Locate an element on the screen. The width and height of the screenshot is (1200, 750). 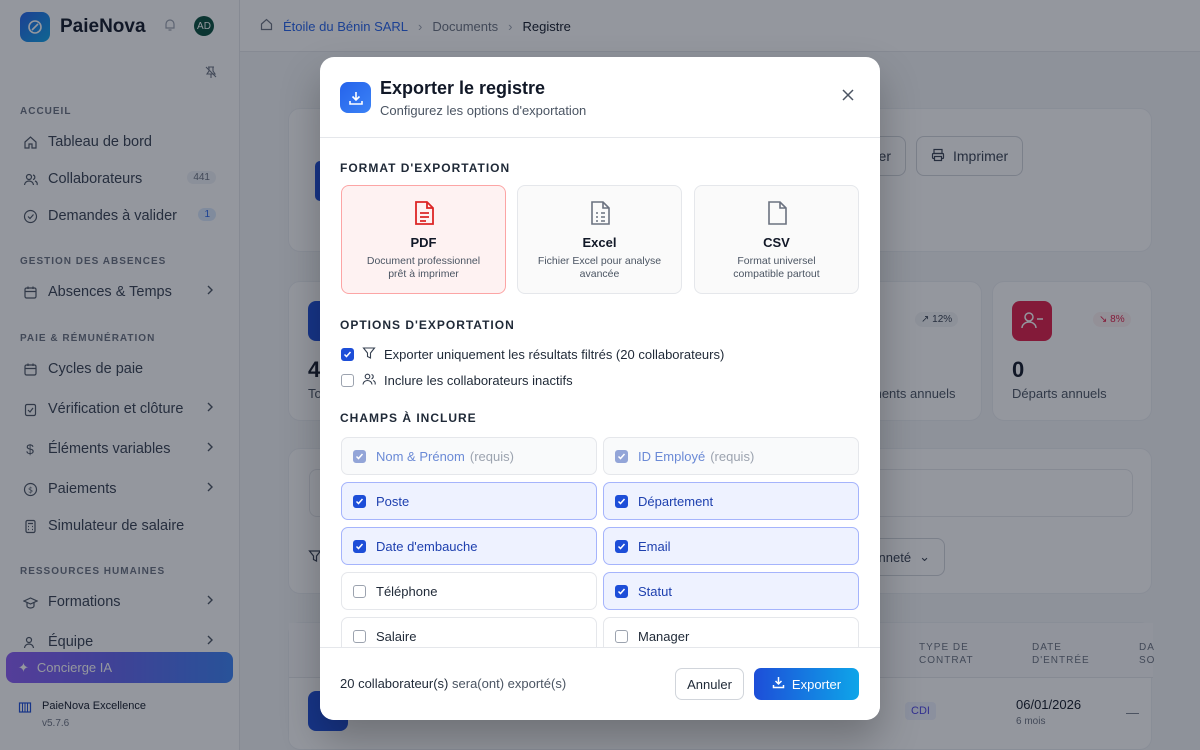
spreadsheet-icon is located at coordinates (599, 213).